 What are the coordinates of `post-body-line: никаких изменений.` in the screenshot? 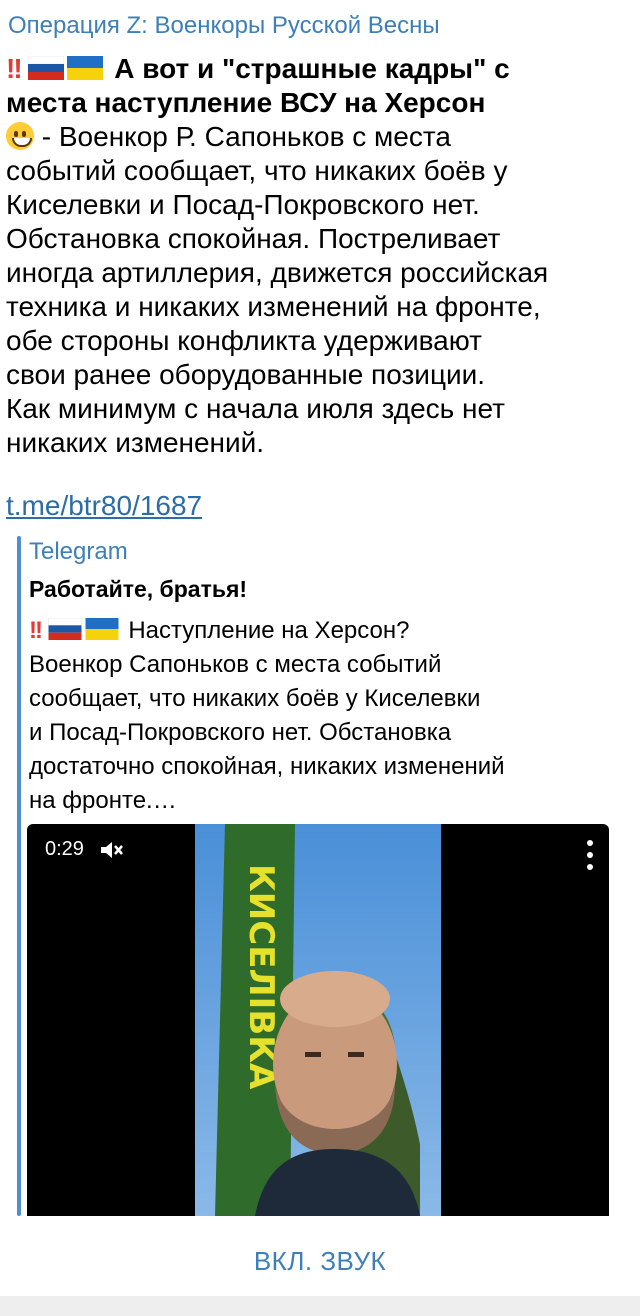 It's located at (135, 442).